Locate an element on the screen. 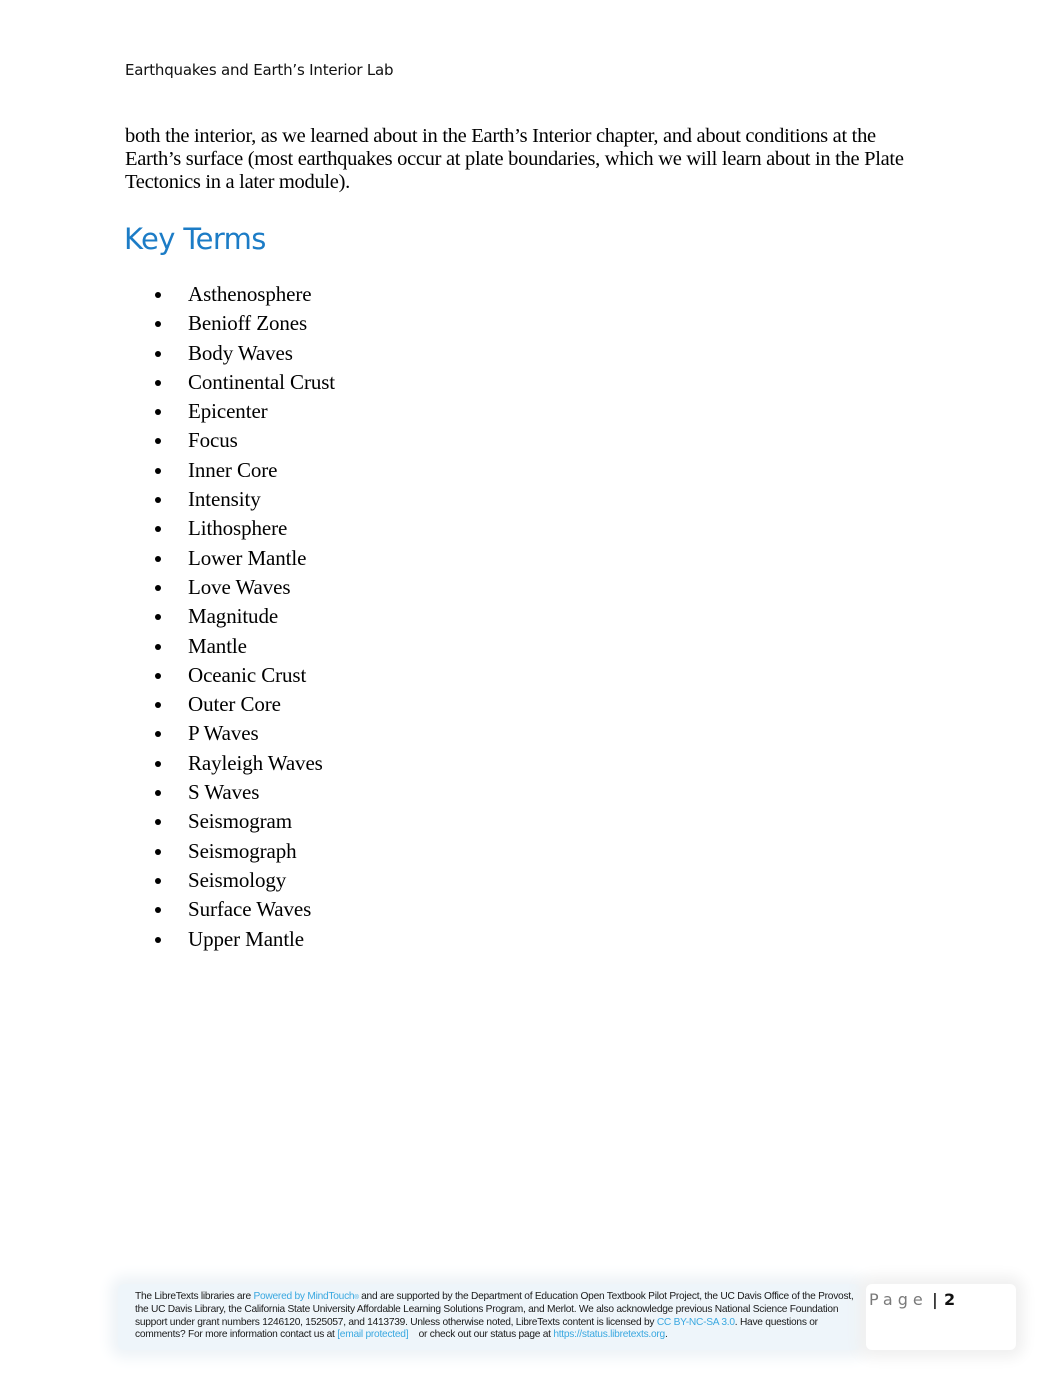  footer-text-1: The LibreTexts libraries are is located at coordinates (194, 1296).